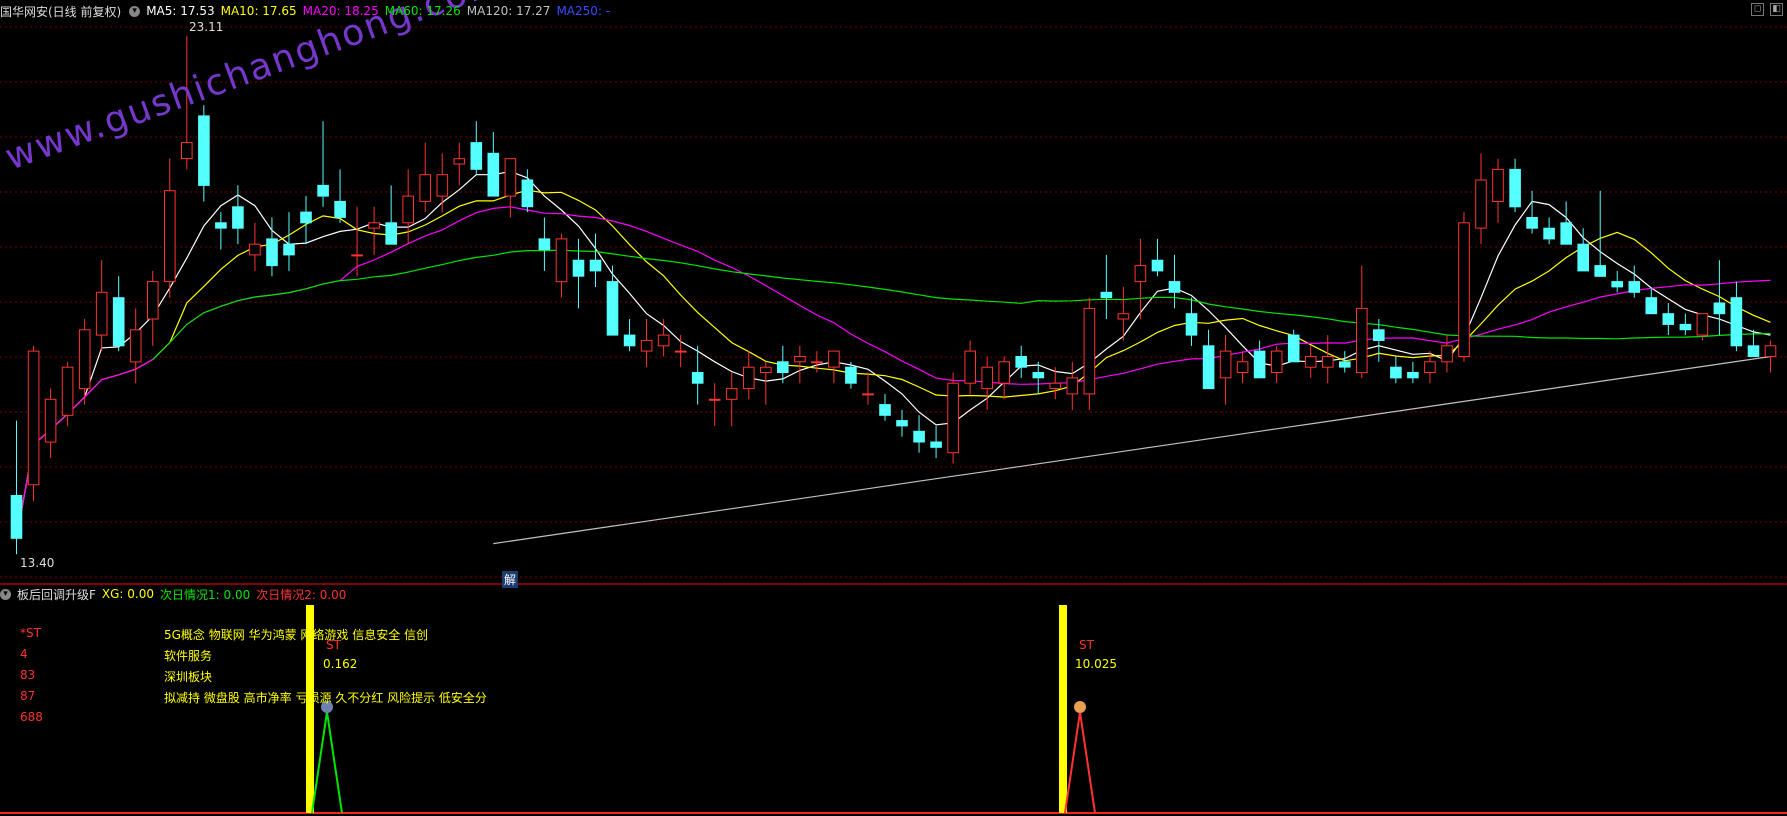 This screenshot has width=1787, height=816. I want to click on stock-title: 国华网安(日线 前复权), so click(61, 11).